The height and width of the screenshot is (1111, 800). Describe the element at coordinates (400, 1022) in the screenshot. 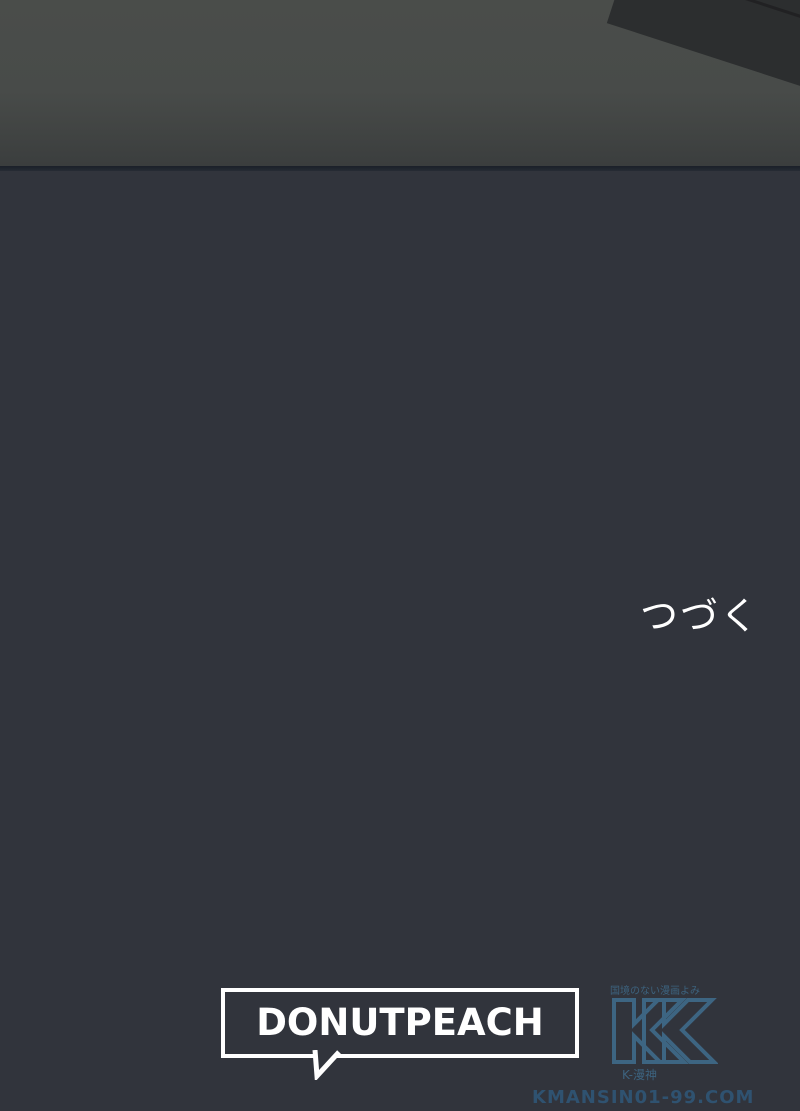

I see `logo-text: DONUTPEACH` at that location.